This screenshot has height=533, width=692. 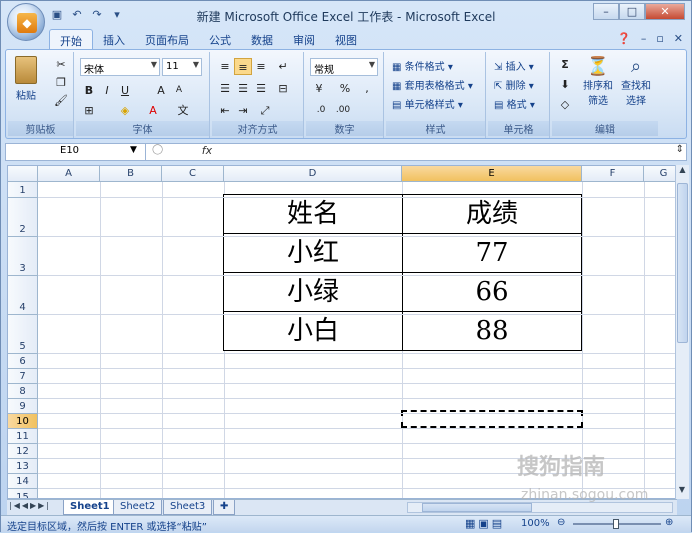 I want to click on table-cell: 小白, so click(x=313, y=331).